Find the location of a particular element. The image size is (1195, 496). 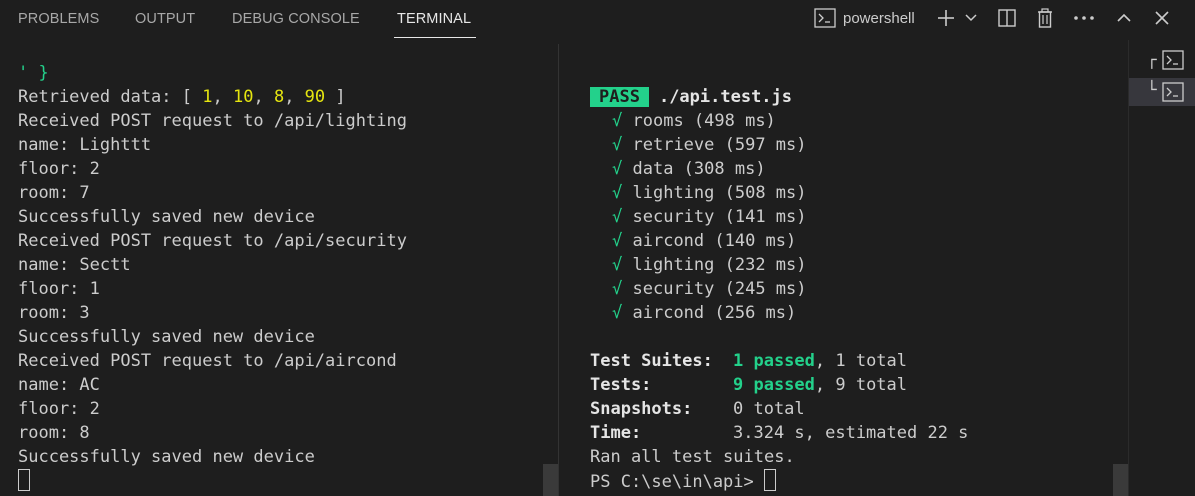

summary-tests-line: Tests: 9 passed, 9 total is located at coordinates (748, 385).